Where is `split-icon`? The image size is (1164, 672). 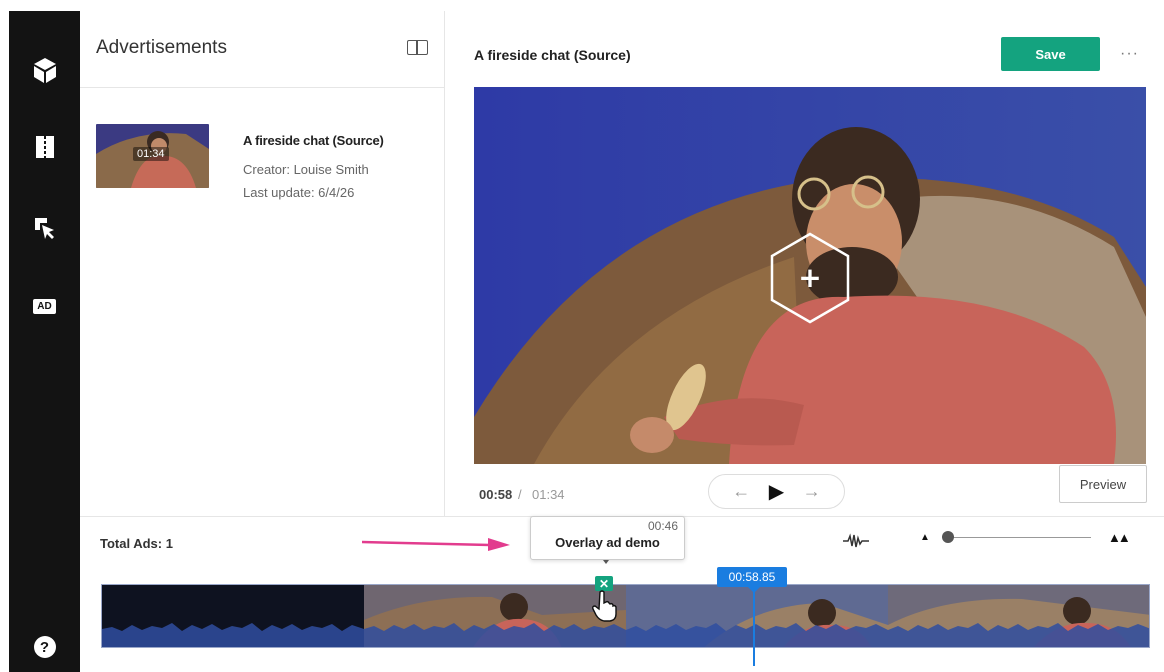 split-icon is located at coordinates (44, 147).